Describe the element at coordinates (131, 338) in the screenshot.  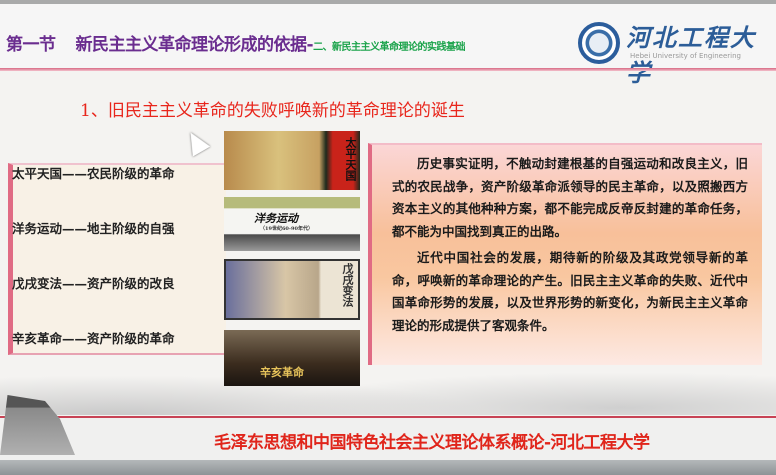
I see `movement-nature: 资产阶级的革命` at that location.